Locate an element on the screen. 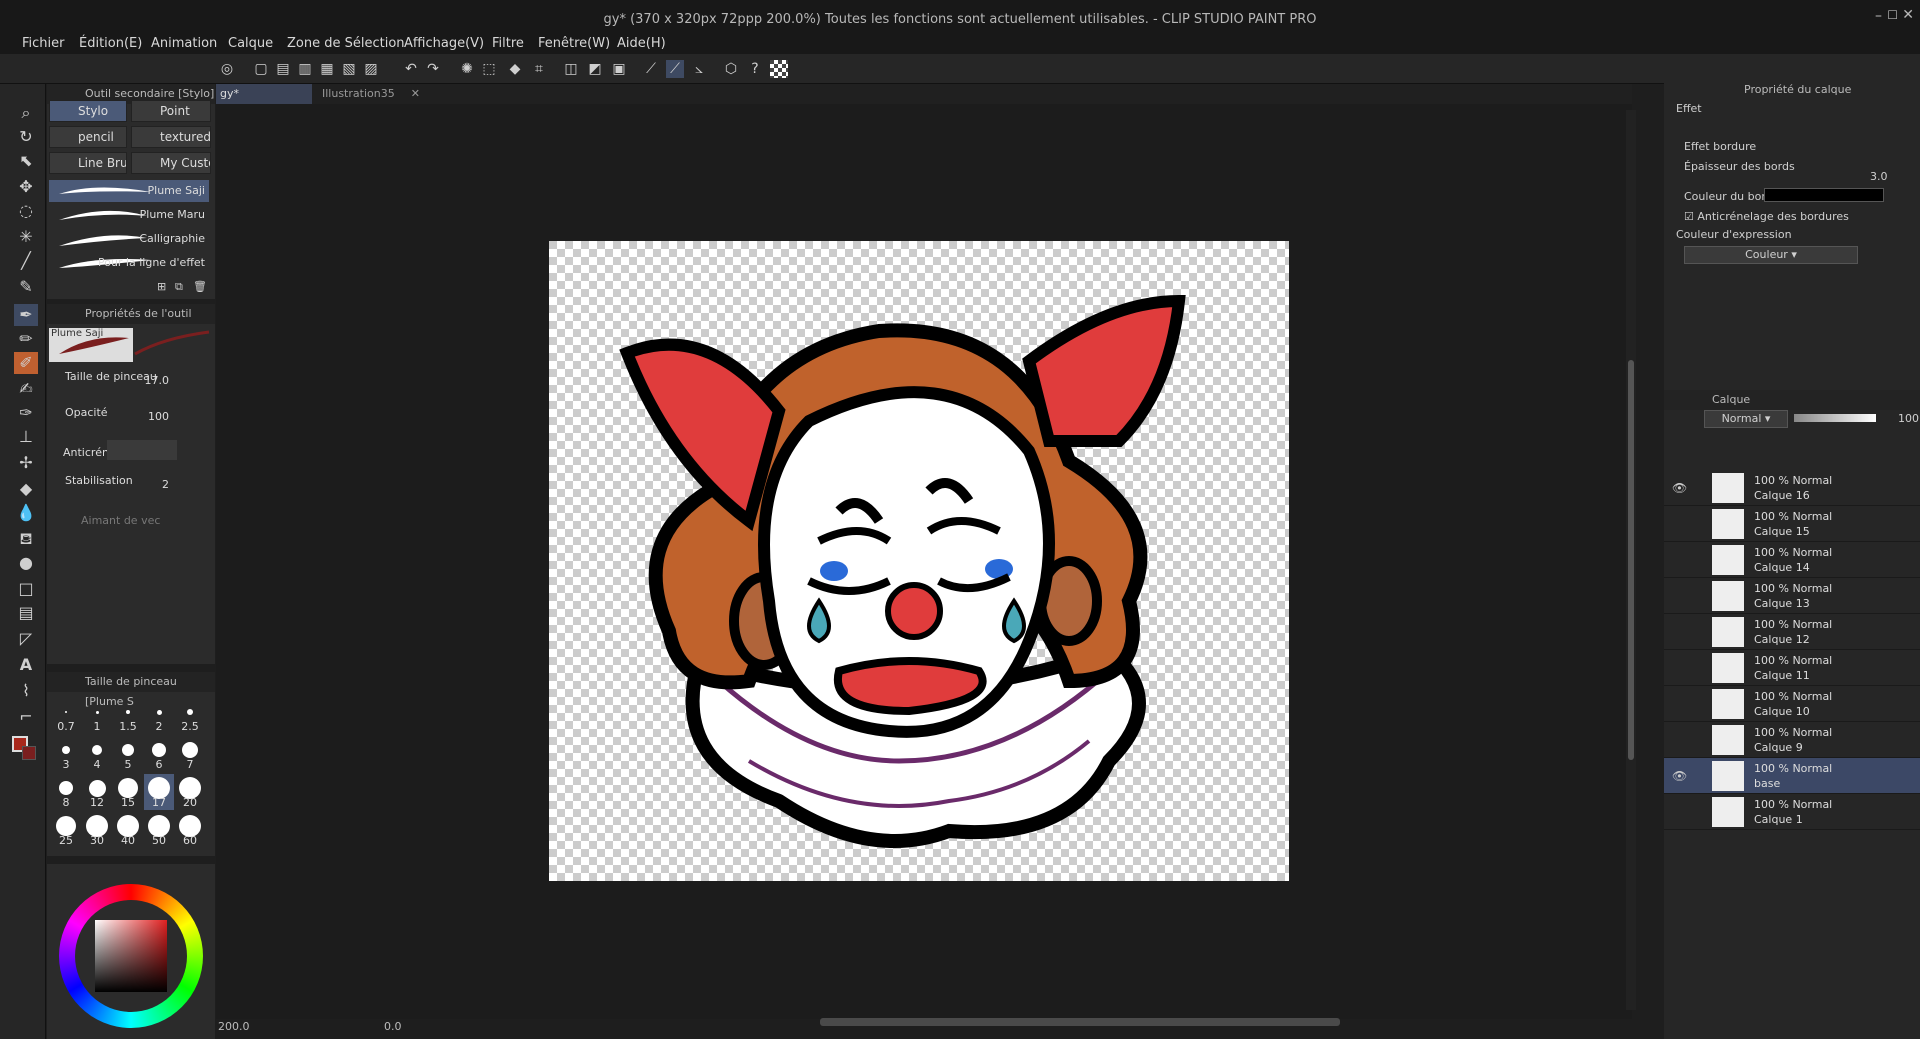 This screenshot has height=1039, width=1920. snap-special-ruler-icon: ⟋ is located at coordinates (675, 69).